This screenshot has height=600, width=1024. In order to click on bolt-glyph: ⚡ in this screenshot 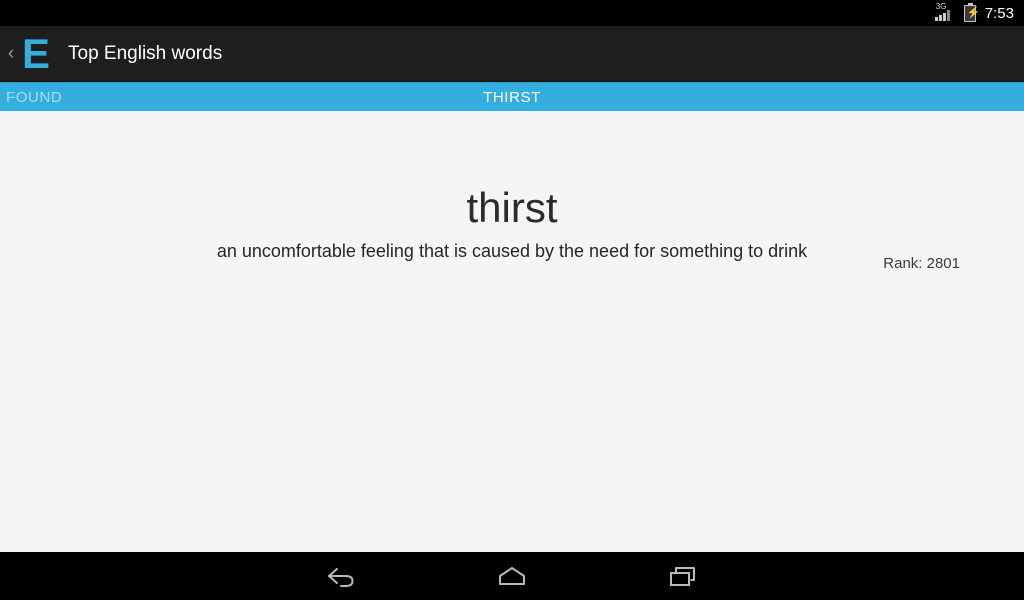, I will do `click(973, 12)`.